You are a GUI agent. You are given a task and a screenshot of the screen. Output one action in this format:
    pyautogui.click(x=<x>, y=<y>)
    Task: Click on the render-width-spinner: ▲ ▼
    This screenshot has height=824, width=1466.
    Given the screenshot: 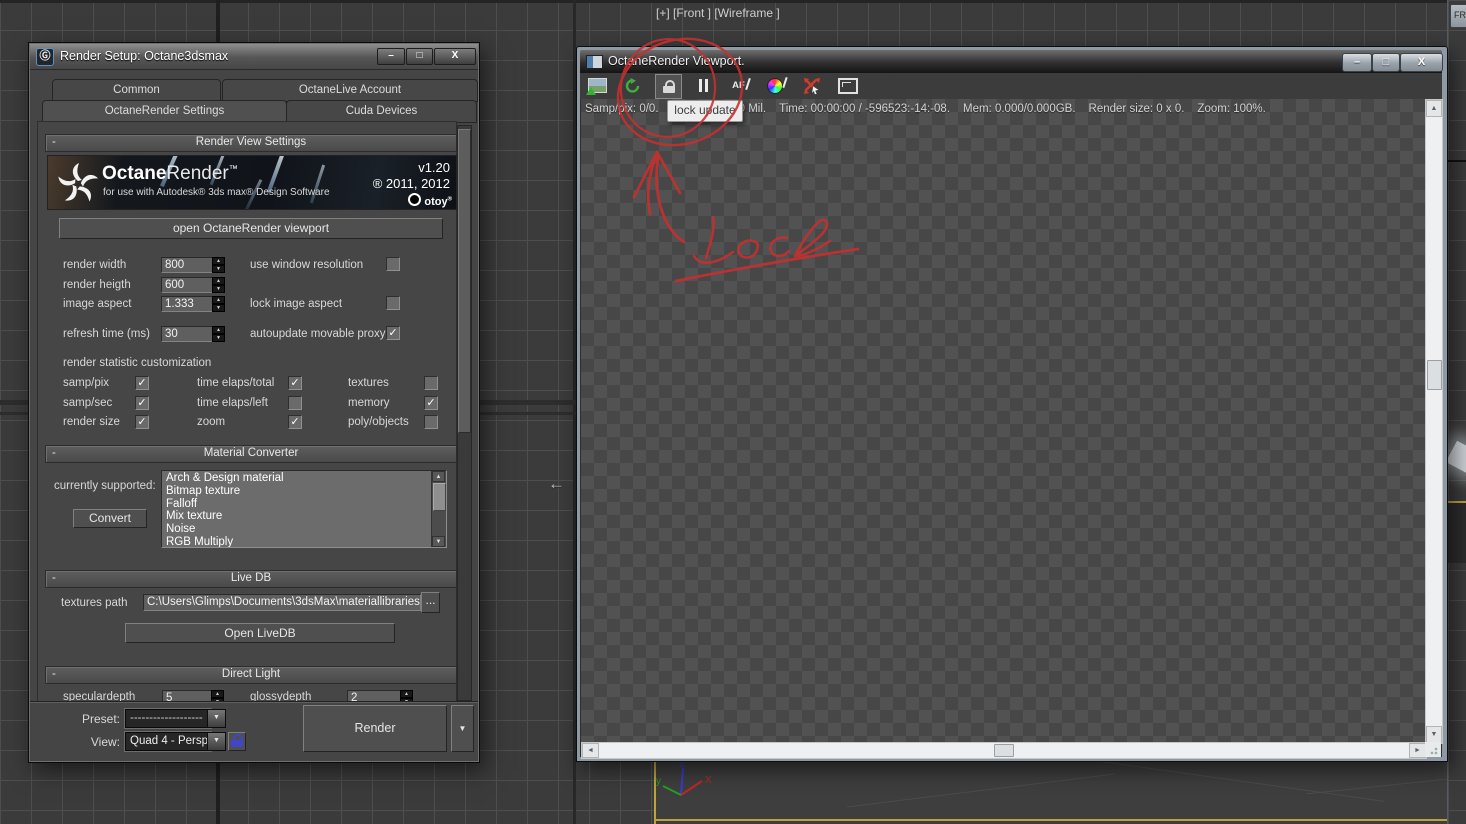 What is the action you would take?
    pyautogui.click(x=218, y=265)
    